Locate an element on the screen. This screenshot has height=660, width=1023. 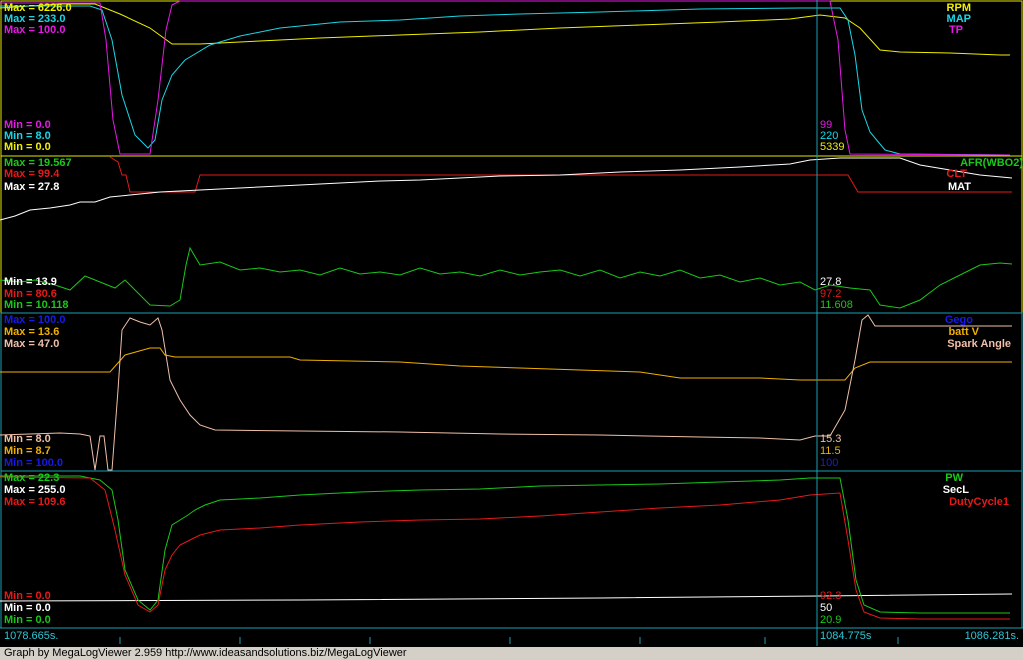
batt-cursor-value: 11.5 is located at coordinates (830, 451).